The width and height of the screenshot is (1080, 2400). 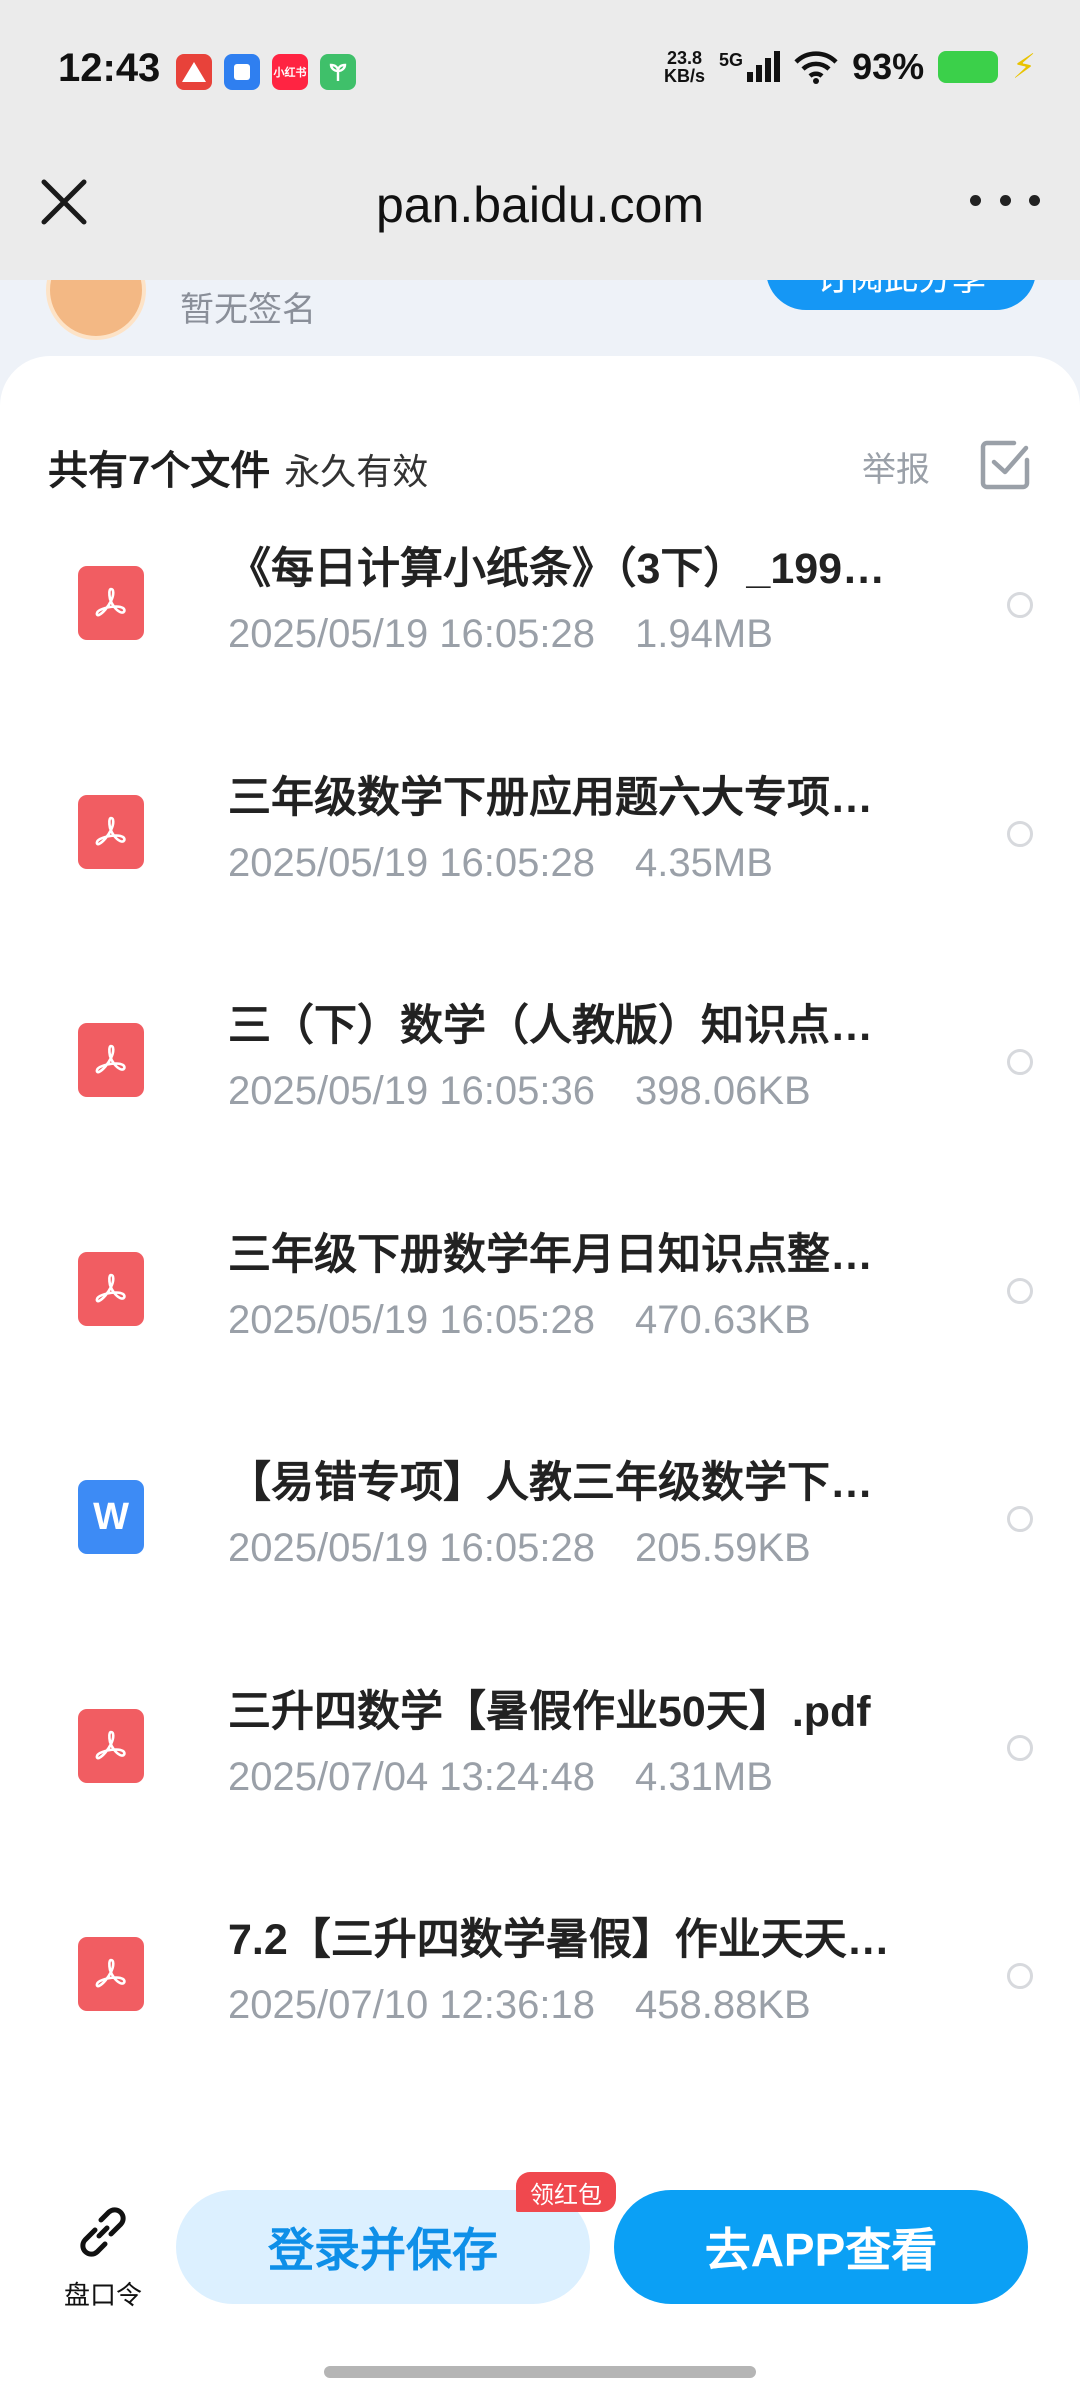 What do you see at coordinates (1024, 67) in the screenshot?
I see `charging-icon: ⚡` at bounding box center [1024, 67].